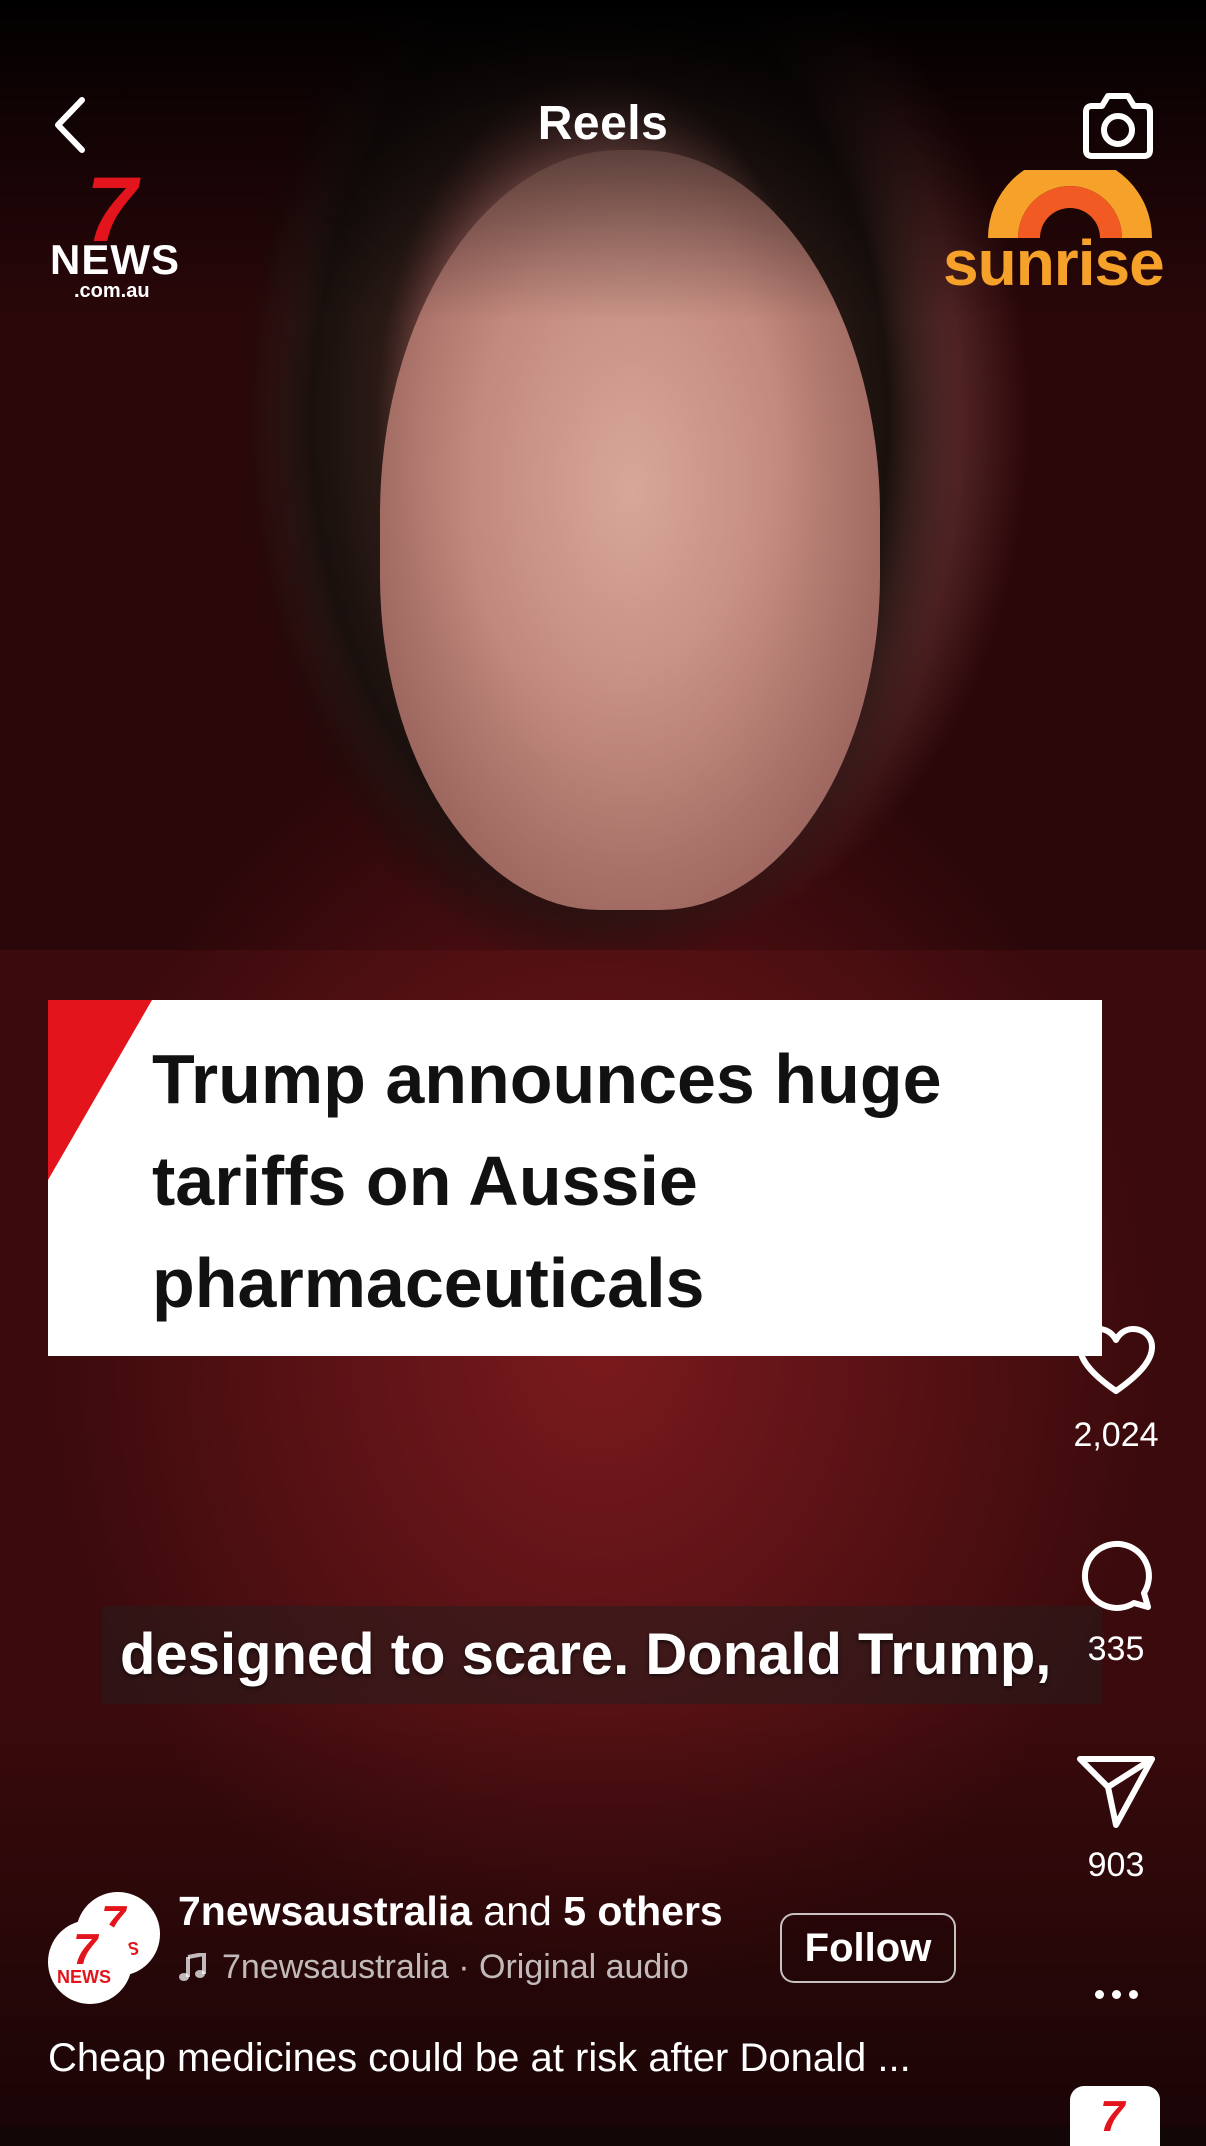 The width and height of the screenshot is (1206, 2146). What do you see at coordinates (1116, 1435) in the screenshot?
I see `like-count: 2,024` at bounding box center [1116, 1435].